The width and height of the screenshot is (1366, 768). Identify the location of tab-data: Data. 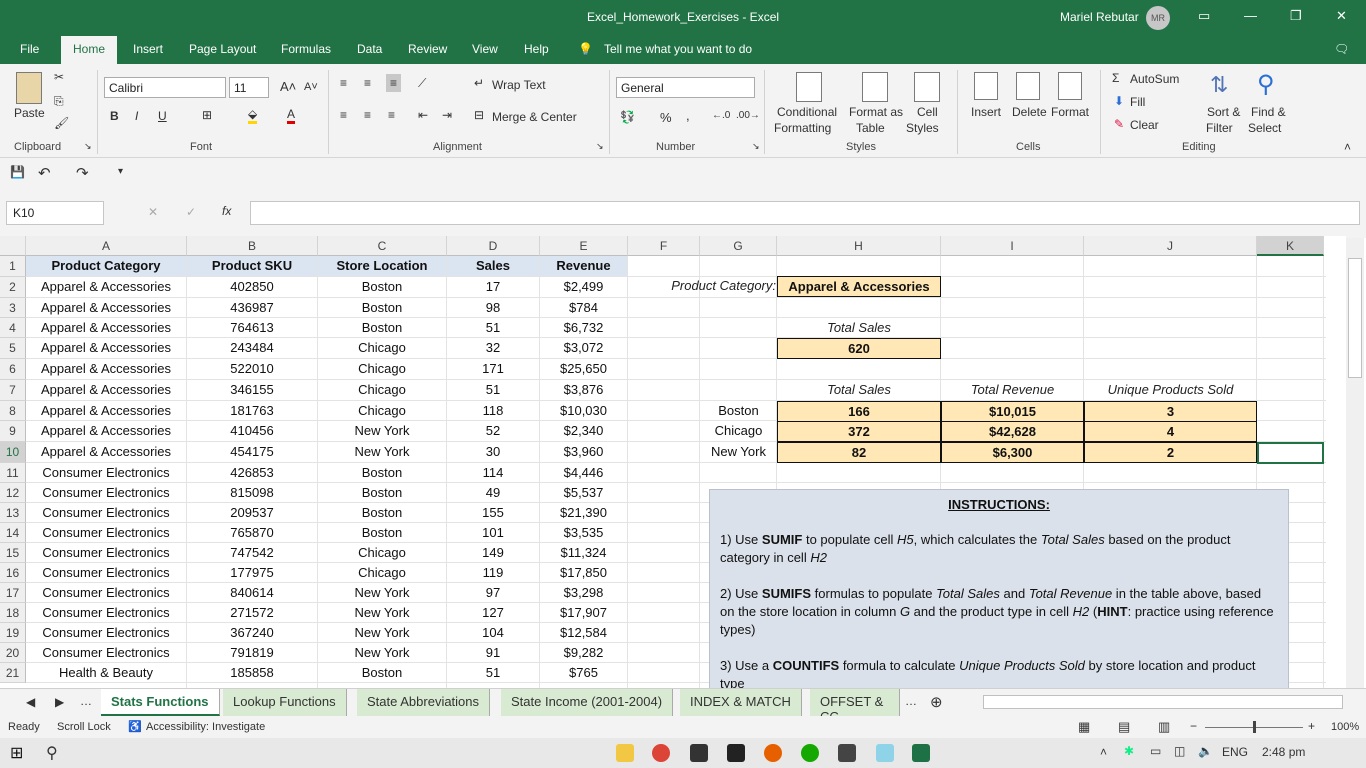
(369, 49).